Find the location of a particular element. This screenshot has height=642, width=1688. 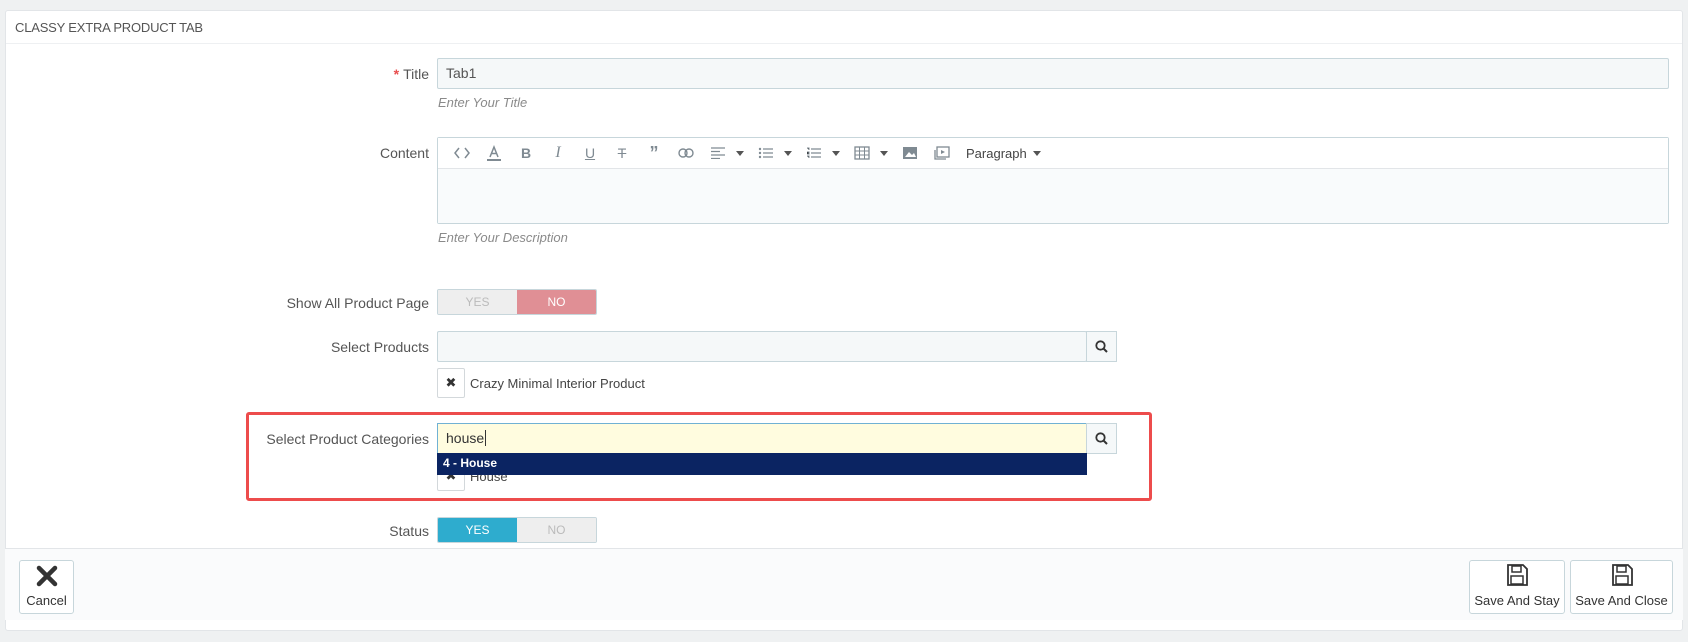

search-icon is located at coordinates (1101, 346).